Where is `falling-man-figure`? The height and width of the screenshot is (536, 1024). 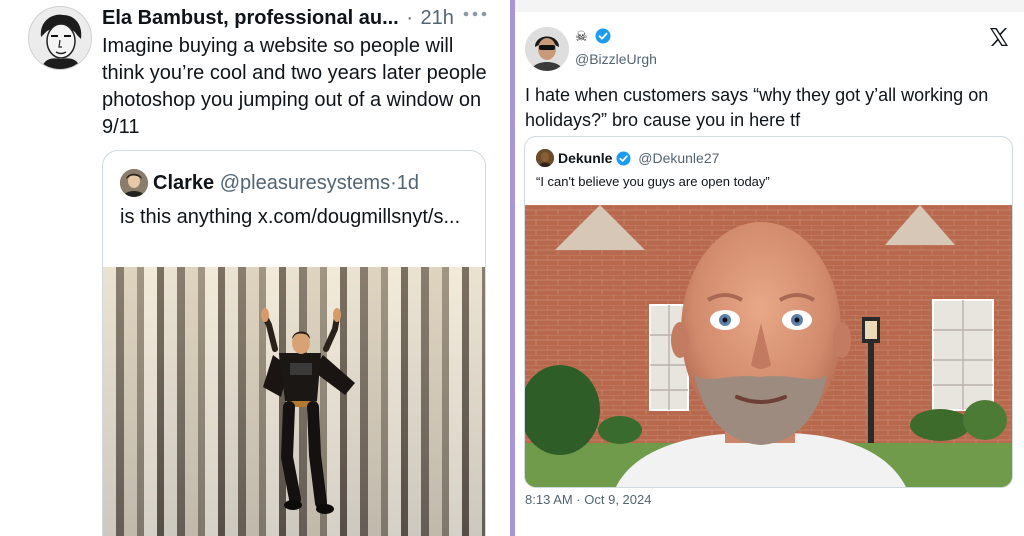 falling-man-figure is located at coordinates (308, 411).